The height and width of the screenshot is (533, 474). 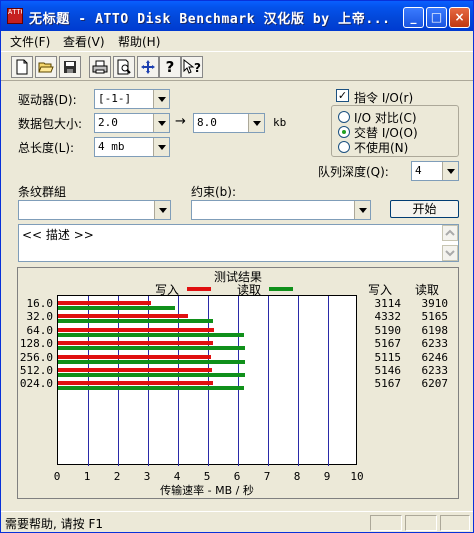 I want to click on drive-label: 驱动器(D):, so click(x=47, y=100).